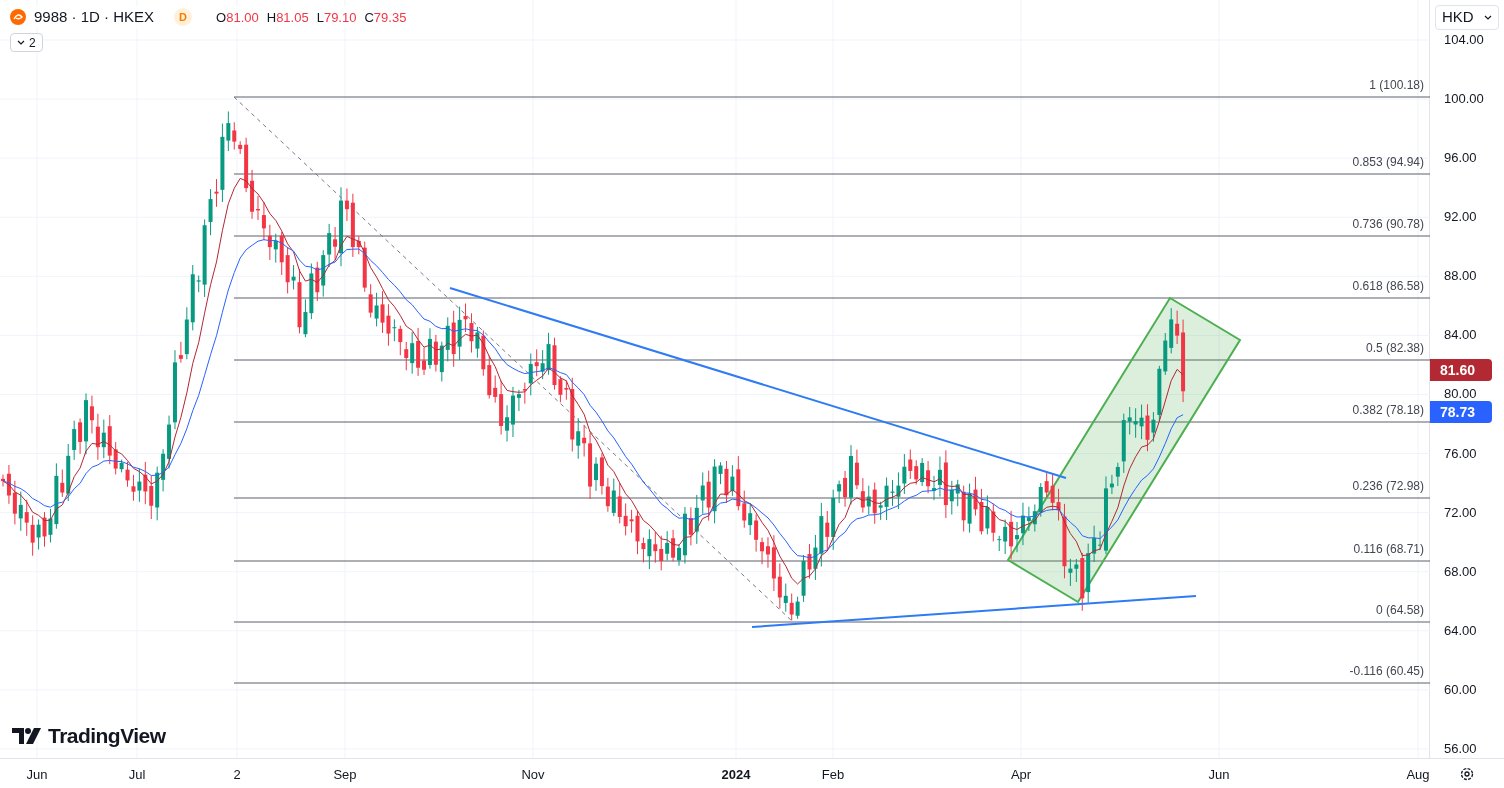 The width and height of the screenshot is (1504, 788). Describe the element at coordinates (1394, 348) in the screenshot. I see `fibonacci-level-label: 0.5 (82.38)` at that location.